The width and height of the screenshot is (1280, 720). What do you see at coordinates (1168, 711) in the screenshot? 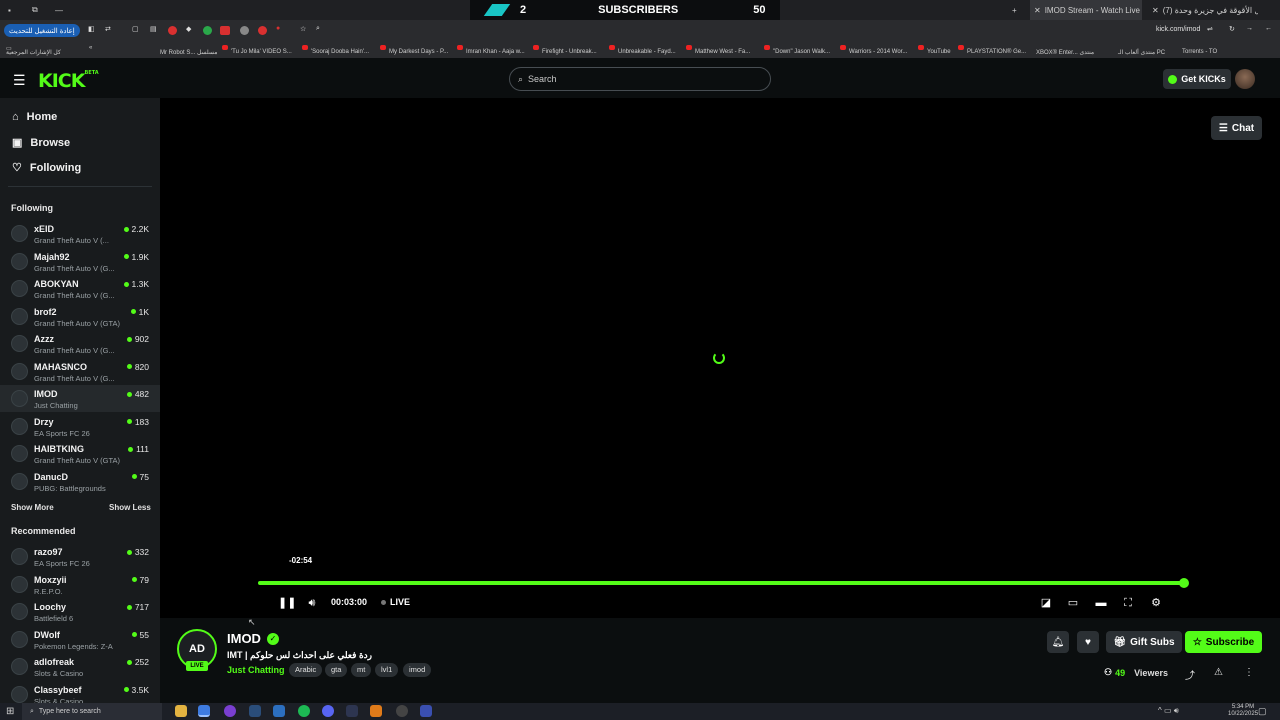
I see `system-tray-icons: ^ ▭ 🔊︎` at bounding box center [1168, 711].